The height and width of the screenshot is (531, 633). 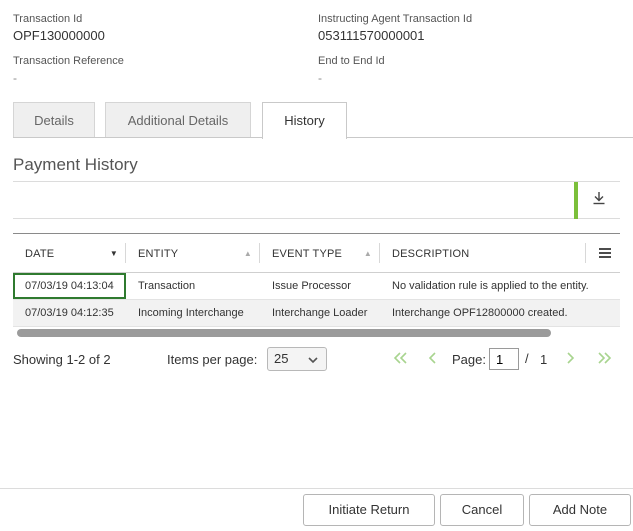 I want to click on cell-date: 07/03/19 04:13:04, so click(x=69, y=286).